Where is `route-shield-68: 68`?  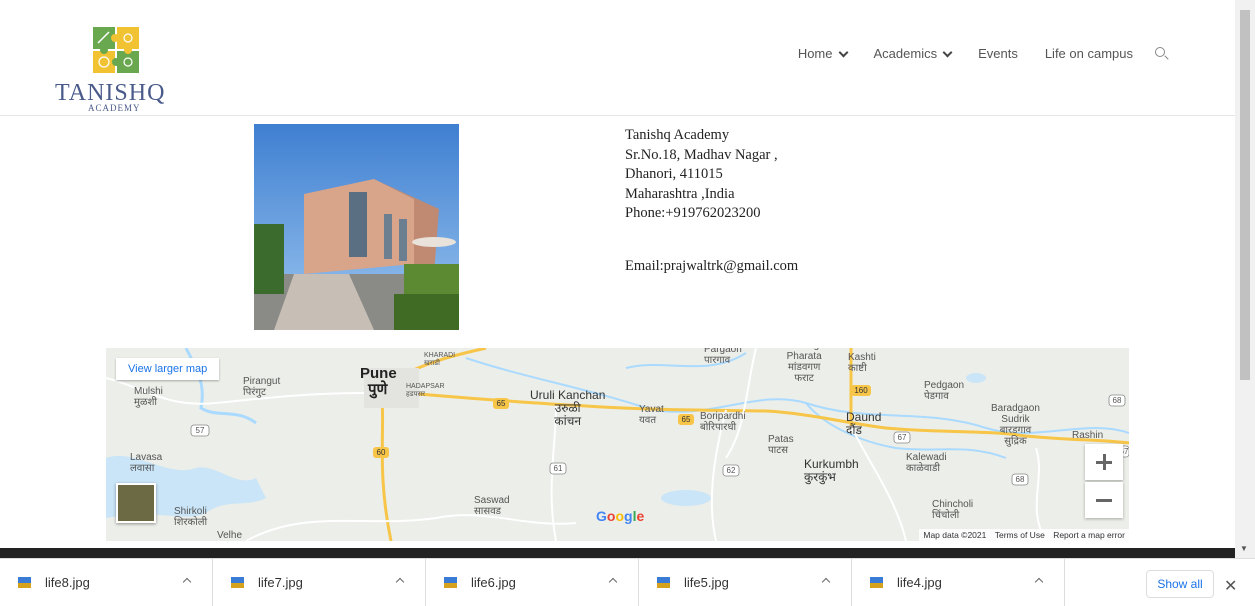 route-shield-68: 68 is located at coordinates (1020, 479).